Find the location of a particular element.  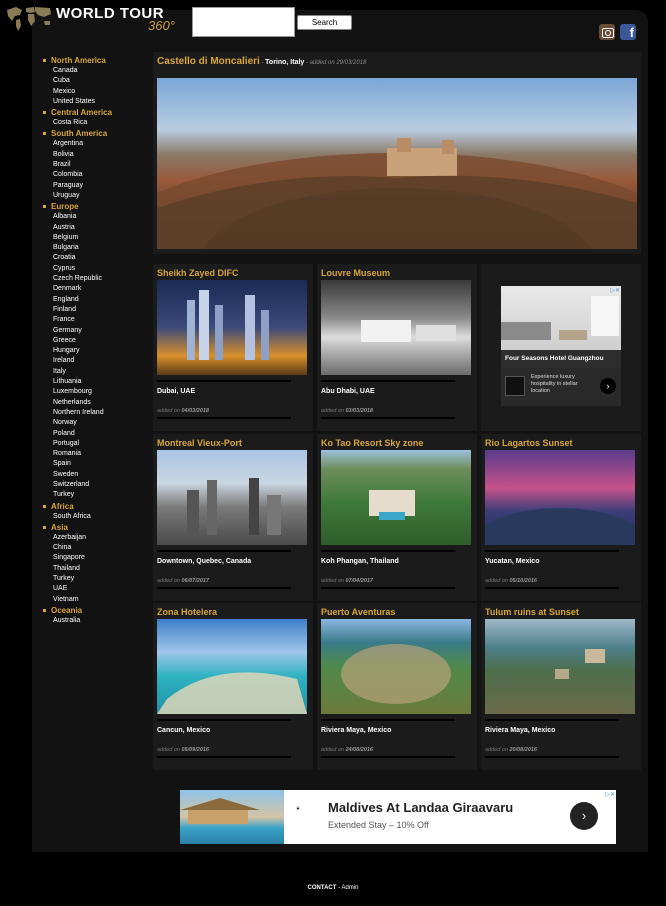

region-link: Europe is located at coordinates (94, 206).